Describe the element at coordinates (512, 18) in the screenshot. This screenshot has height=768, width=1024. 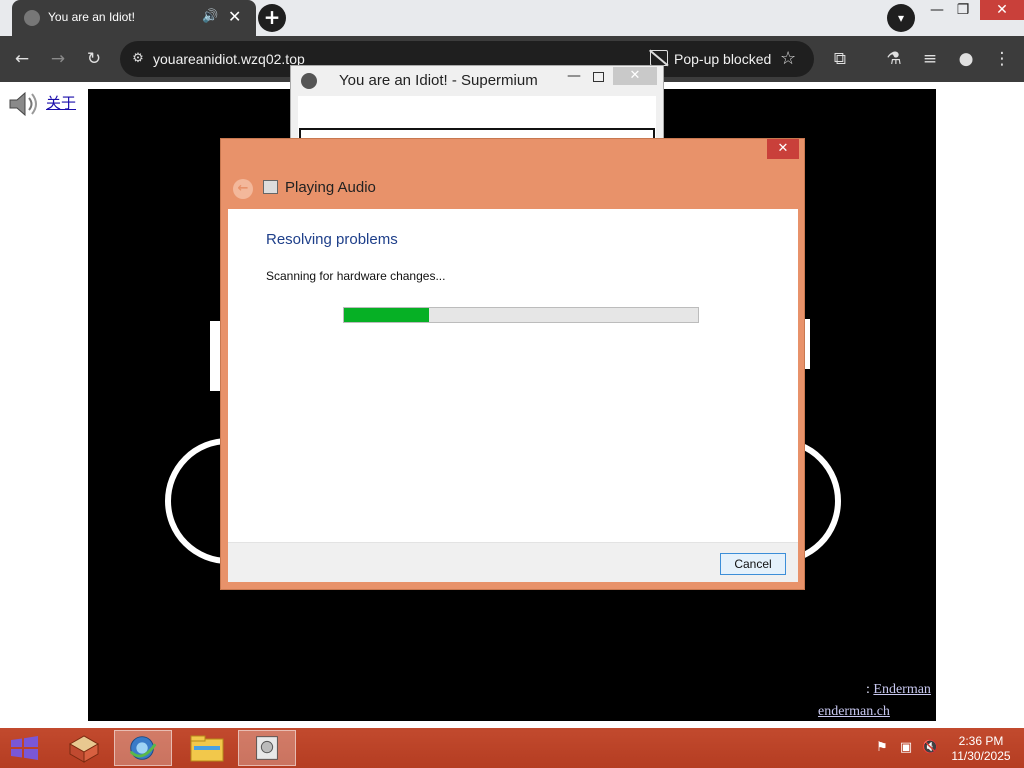
I see `tab-strip: You are an Idiot! 🔊 ✕ + ▾ — ❐ ✕` at that location.